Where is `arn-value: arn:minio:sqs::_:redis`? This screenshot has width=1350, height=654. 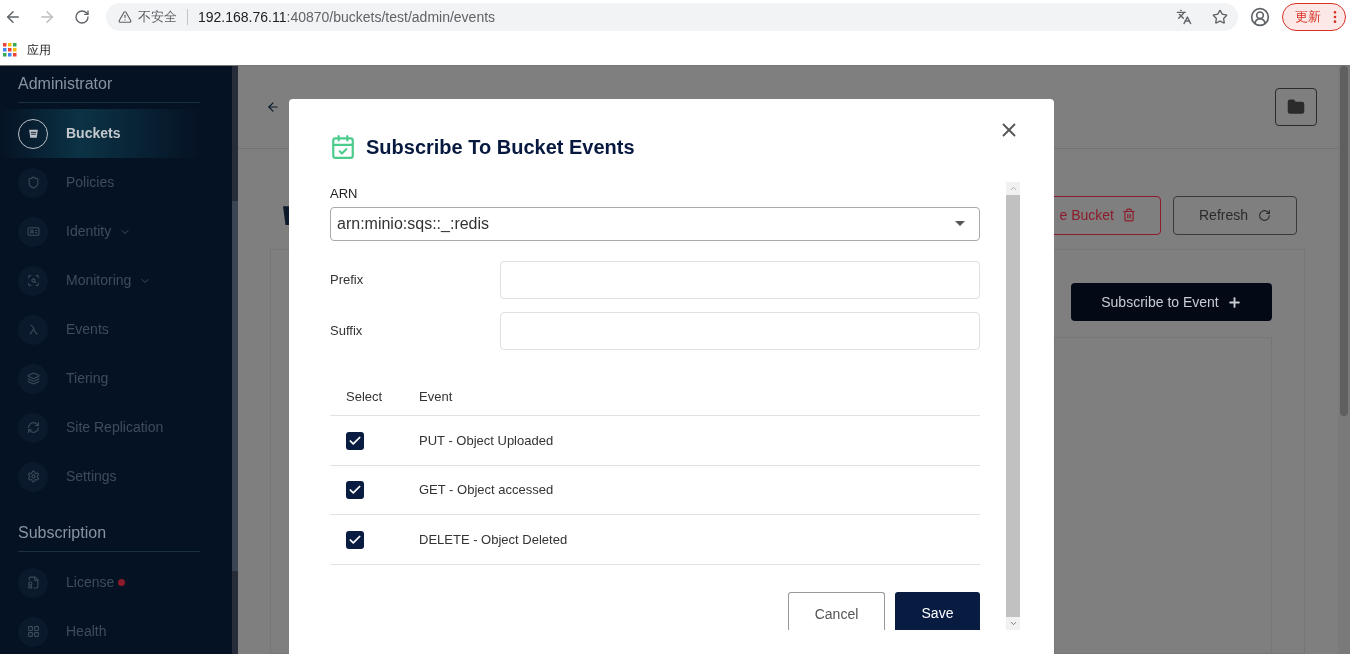
arn-value: arn:minio:sqs::_:redis is located at coordinates (413, 223).